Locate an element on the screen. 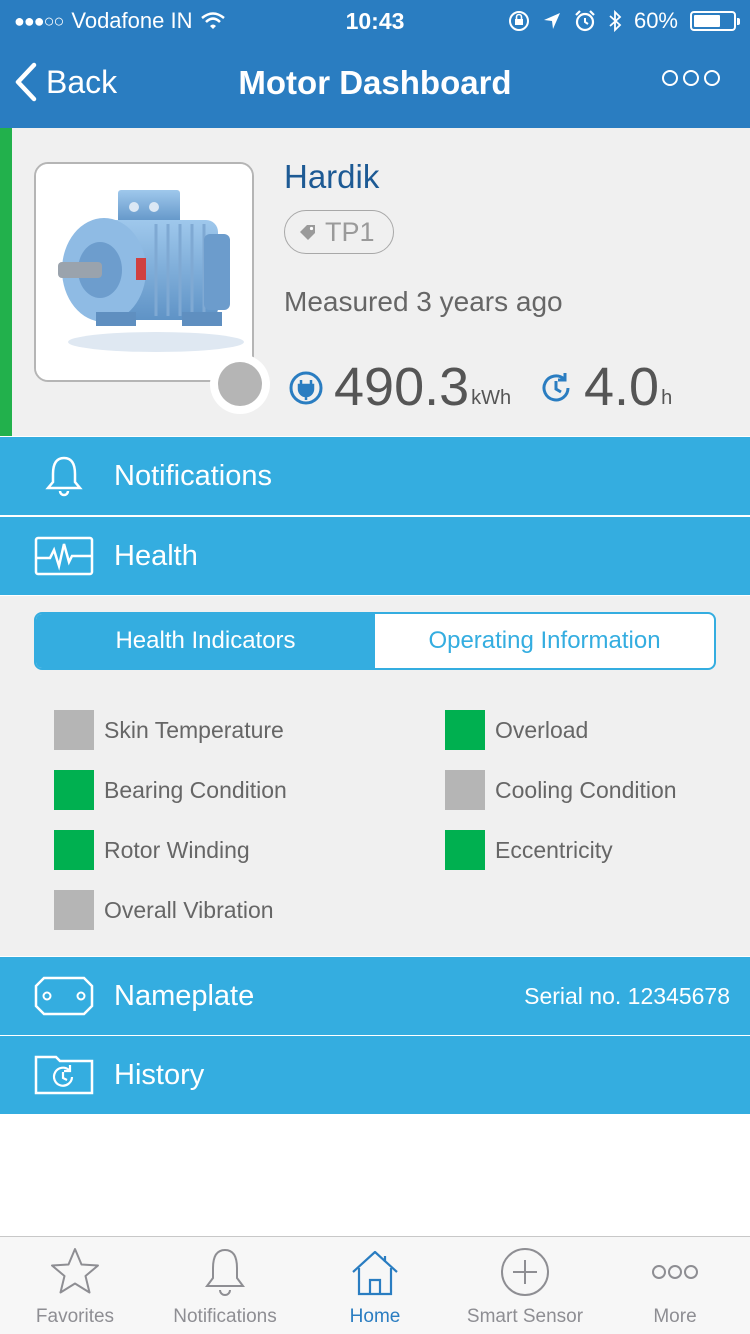  indicator-label: Rotor Winding is located at coordinates (177, 849).